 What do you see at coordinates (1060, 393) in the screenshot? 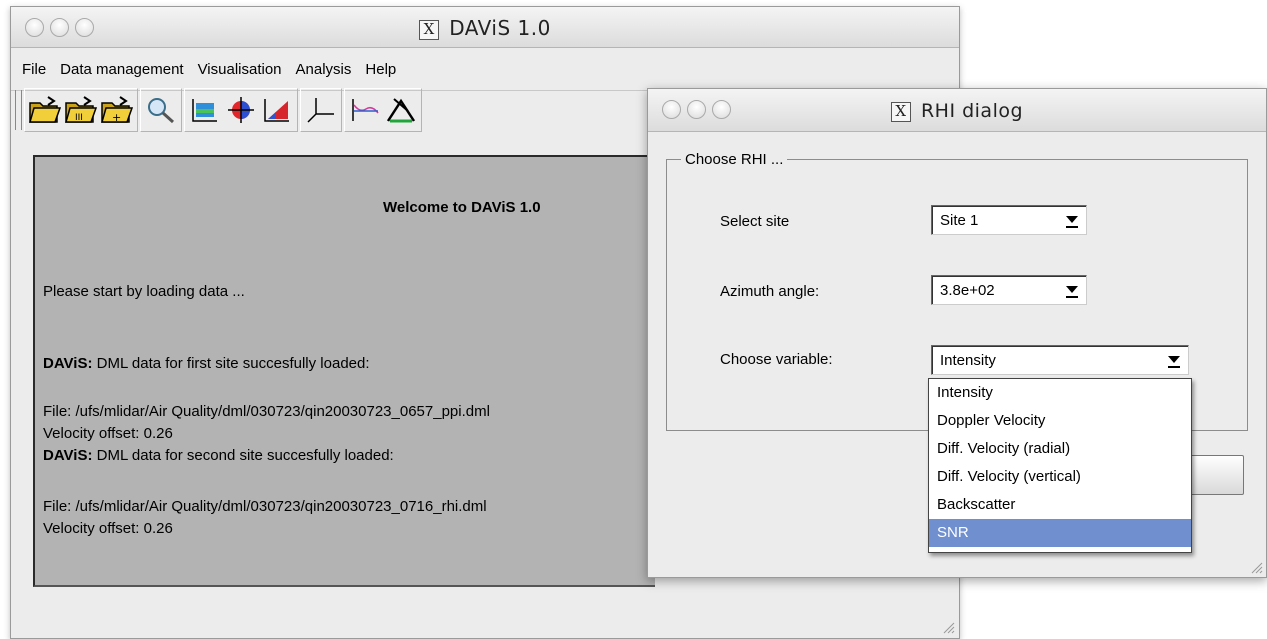
I see `option-intensity: Intensity` at bounding box center [1060, 393].